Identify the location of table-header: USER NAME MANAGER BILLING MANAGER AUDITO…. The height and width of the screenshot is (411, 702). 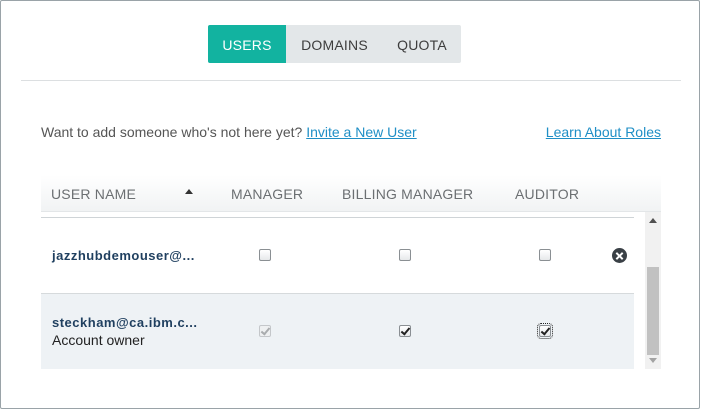
(351, 193).